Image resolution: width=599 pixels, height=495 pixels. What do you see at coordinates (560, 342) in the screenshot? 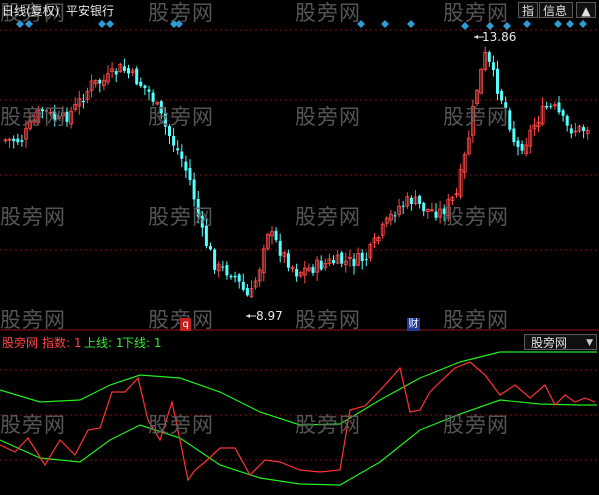
I see `indicator-selector: 股旁网 ▼` at bounding box center [560, 342].